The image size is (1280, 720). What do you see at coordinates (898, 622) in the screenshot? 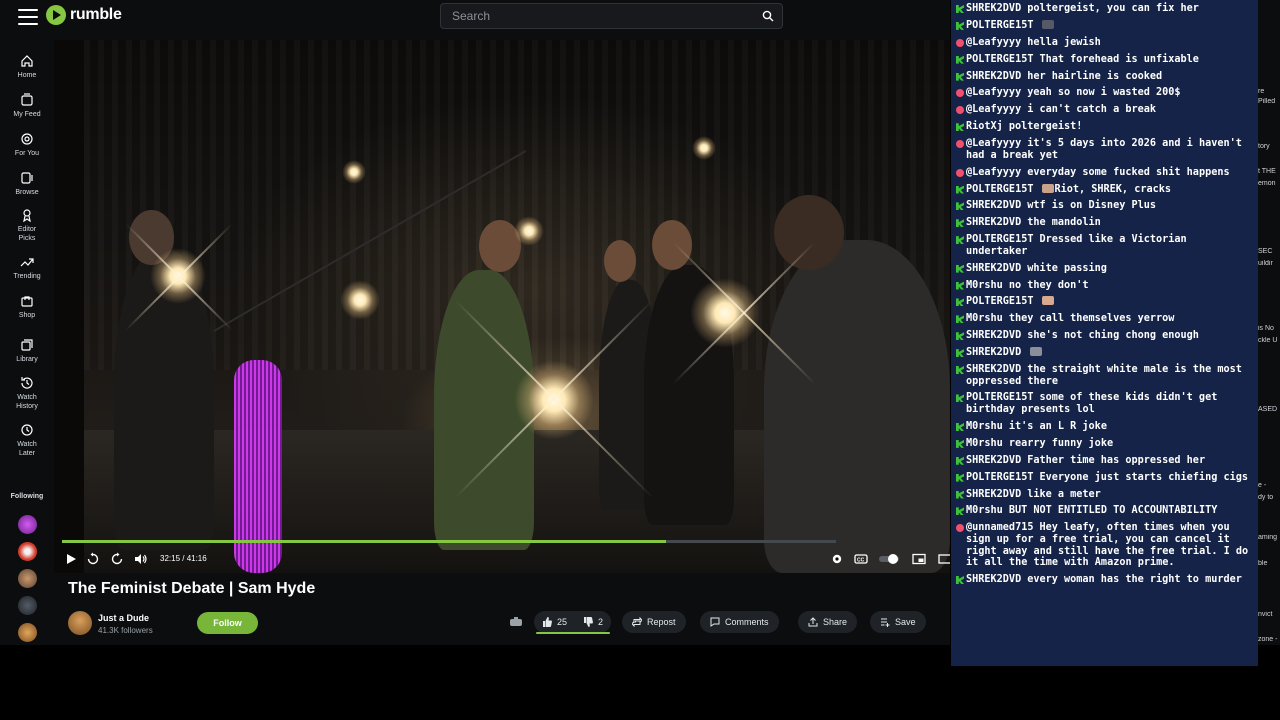
I see `save-button: Save` at bounding box center [898, 622].